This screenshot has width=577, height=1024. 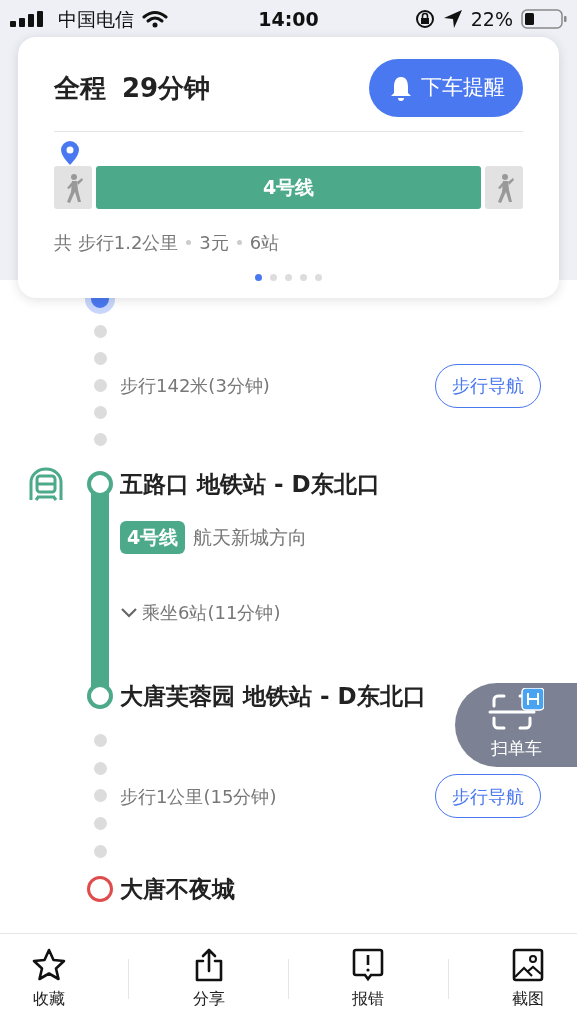 What do you see at coordinates (166, 88) in the screenshot?
I see `route-duration: 29分钟` at bounding box center [166, 88].